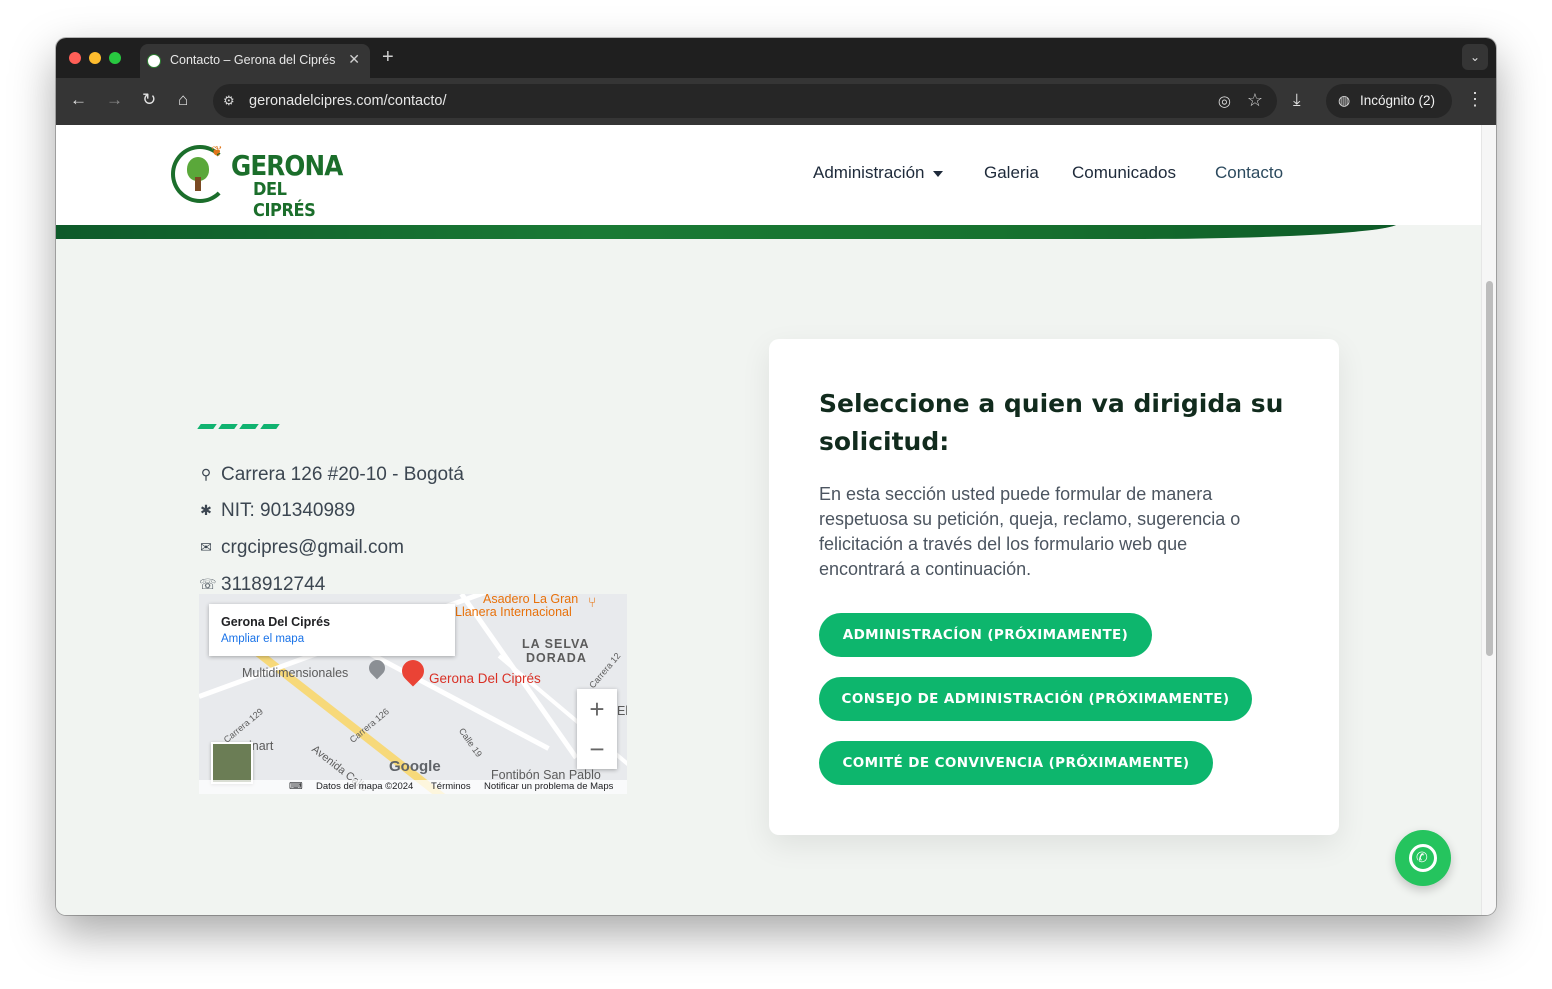 The image size is (1552, 989). I want to click on site-info-icon: ⚙, so click(229, 101).